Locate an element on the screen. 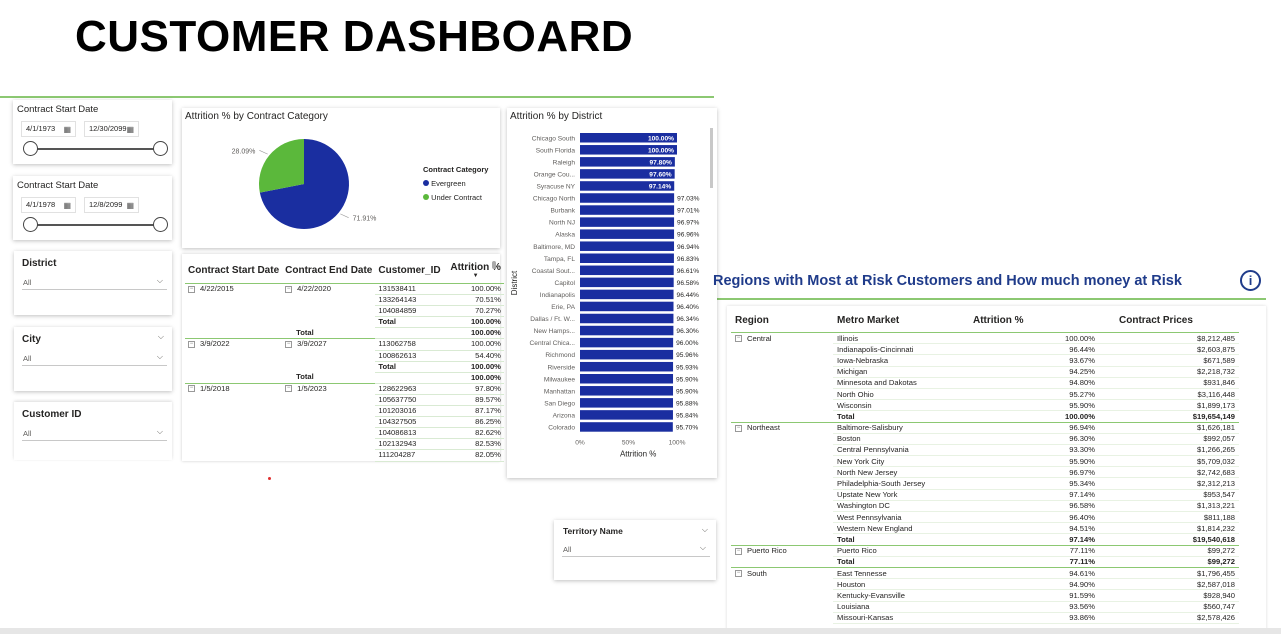 The image size is (1281, 634). legend-item-under-contract: Under Contract is located at coordinates (452, 197).